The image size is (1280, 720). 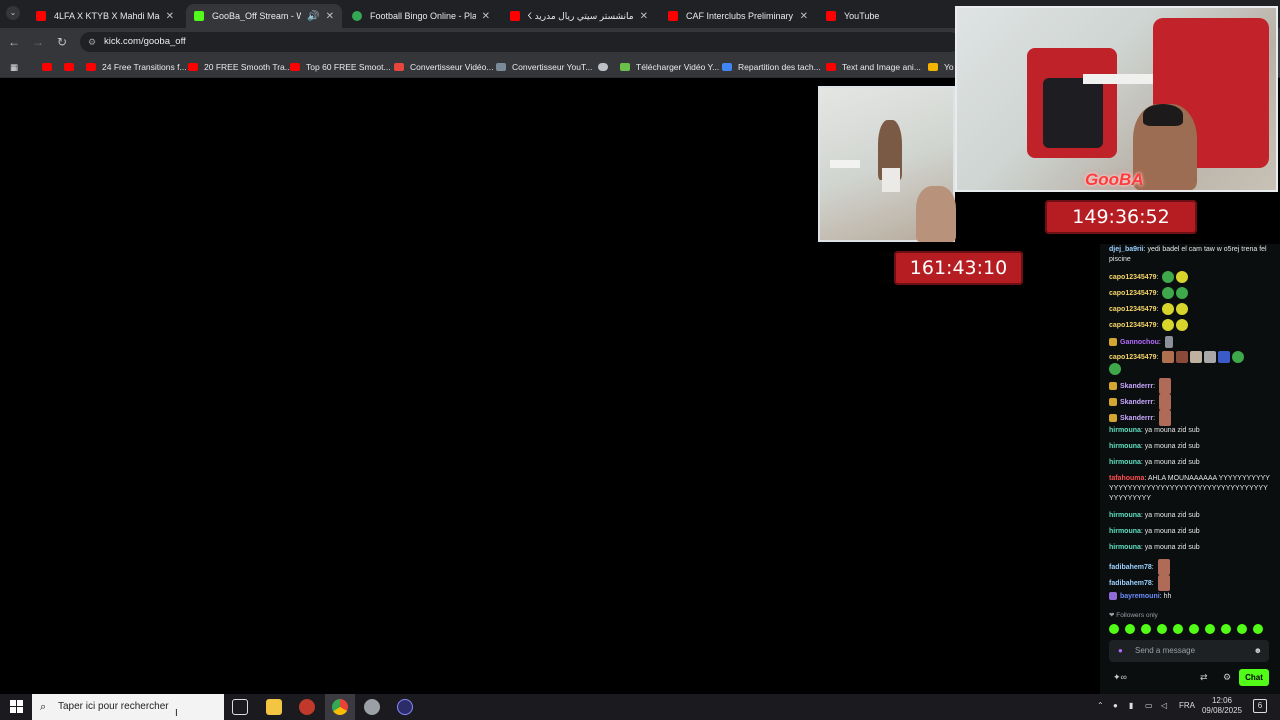 I want to click on address-bar: ⚙ kick.com/gooba_off, so click(x=520, y=42).